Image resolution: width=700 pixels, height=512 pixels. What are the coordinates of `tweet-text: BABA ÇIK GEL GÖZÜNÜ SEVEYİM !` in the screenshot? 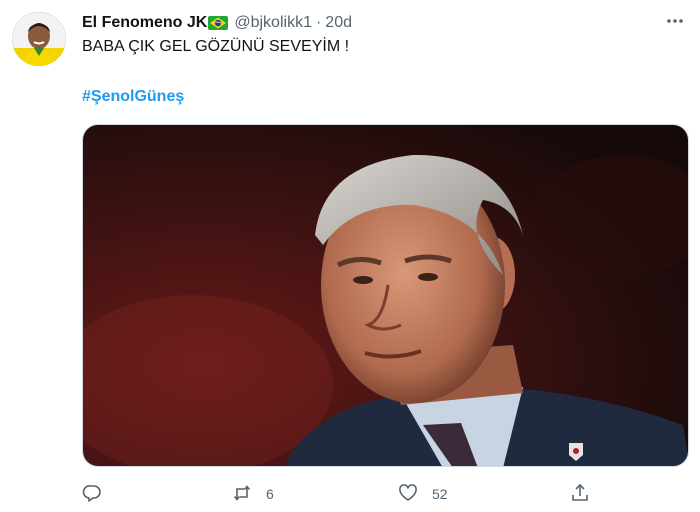 It's located at (216, 46).